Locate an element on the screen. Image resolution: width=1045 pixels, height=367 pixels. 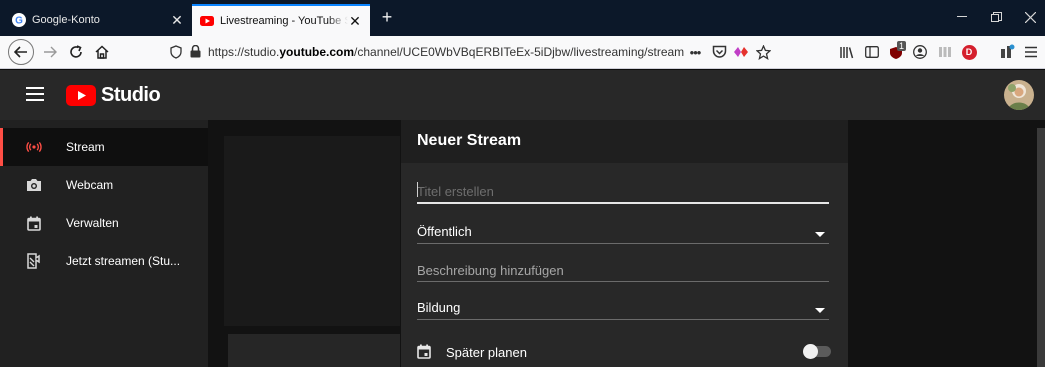
title-field is located at coordinates (623, 191).